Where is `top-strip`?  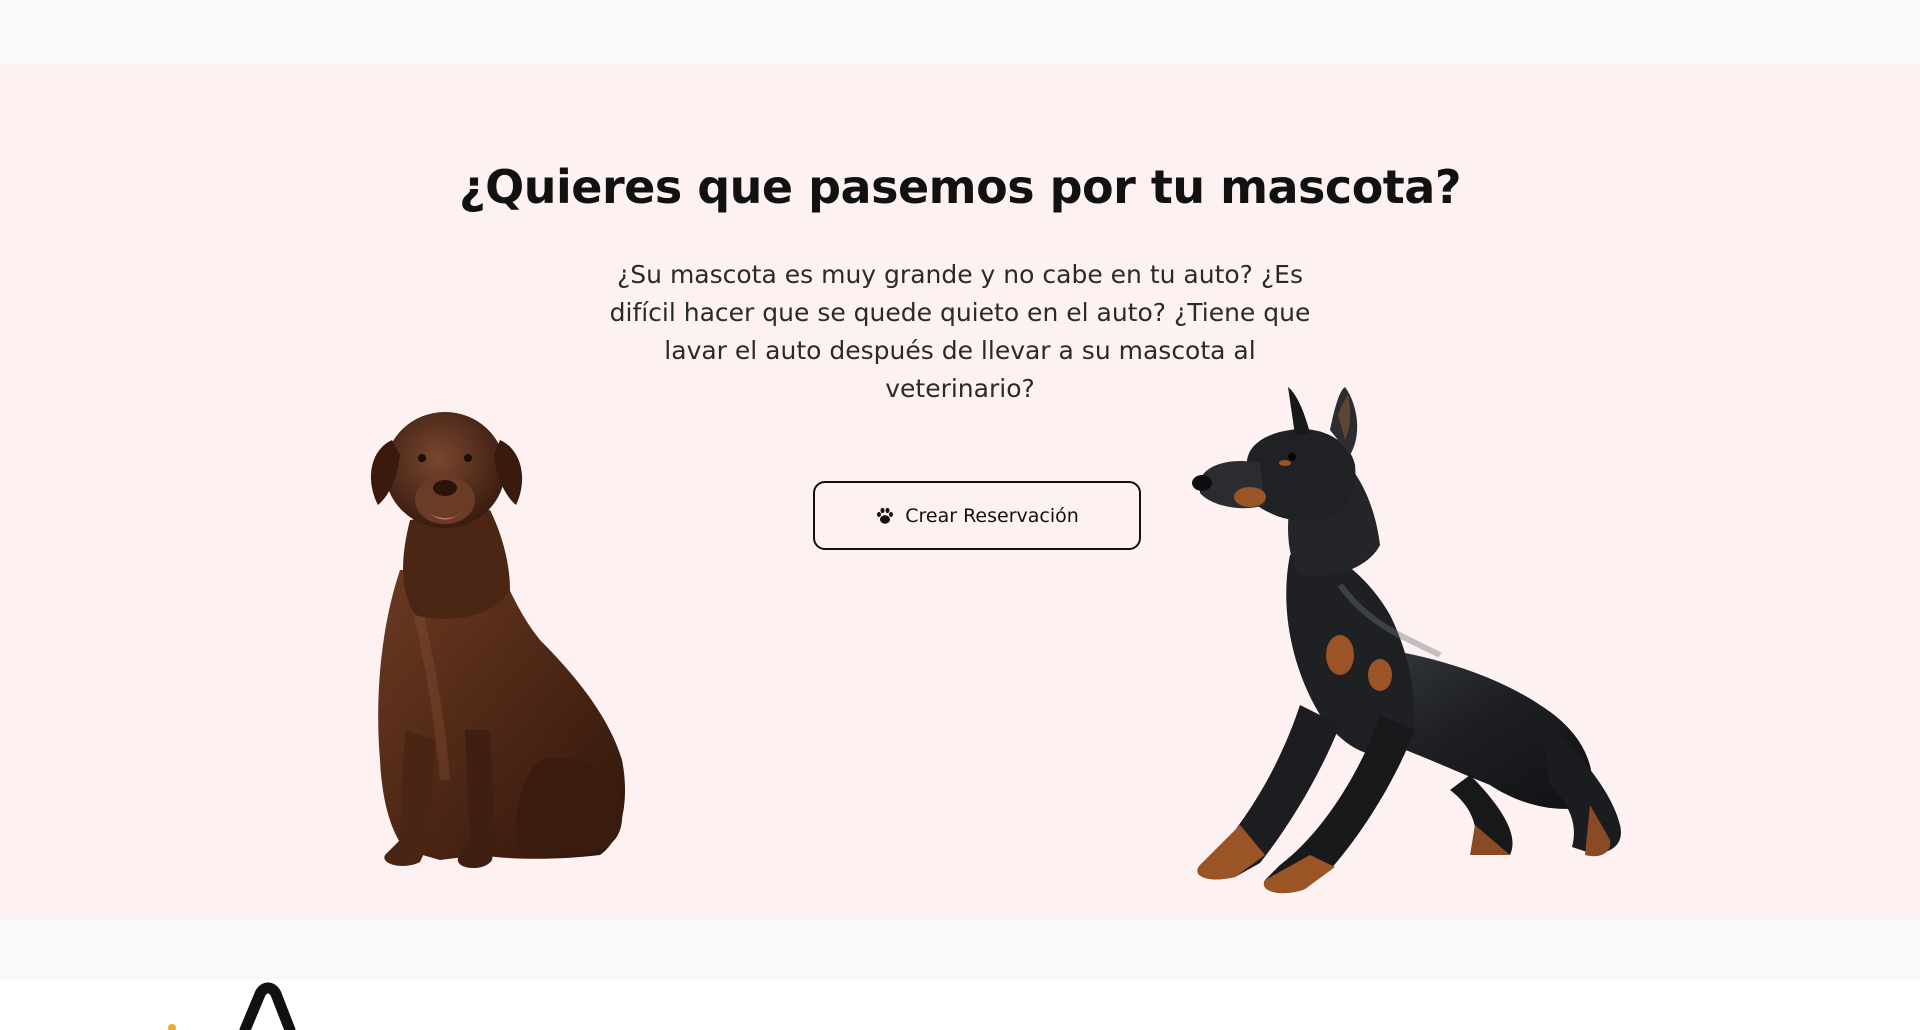
top-strip is located at coordinates (960, 32).